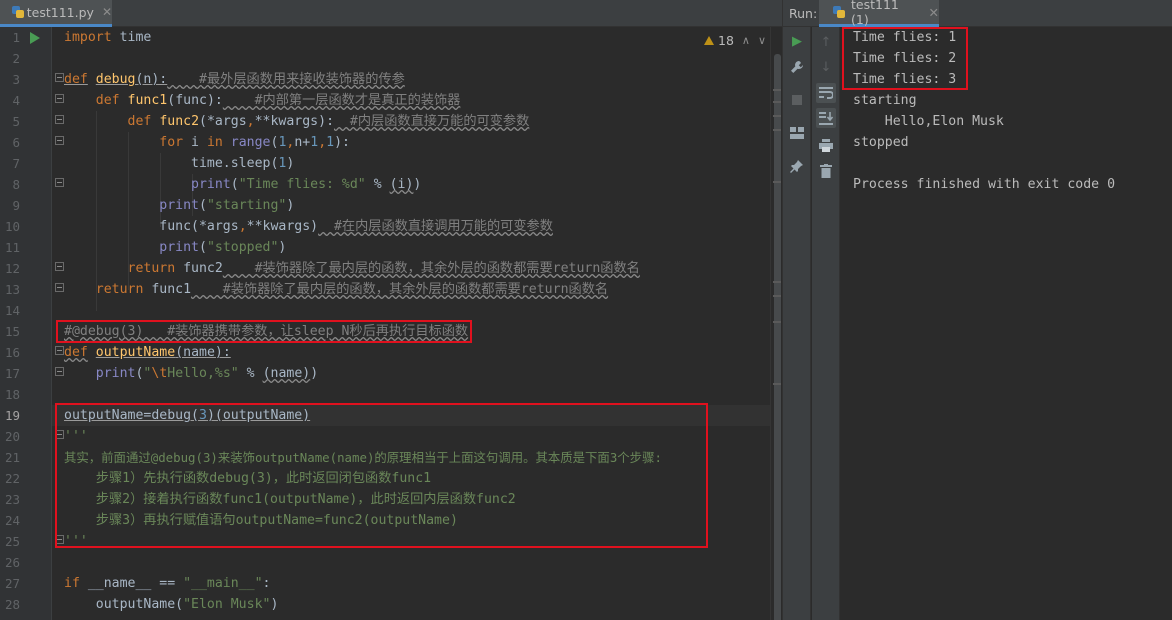 The image size is (1172, 620). I want to click on close-run-tab-icon: ✕, so click(934, 12).